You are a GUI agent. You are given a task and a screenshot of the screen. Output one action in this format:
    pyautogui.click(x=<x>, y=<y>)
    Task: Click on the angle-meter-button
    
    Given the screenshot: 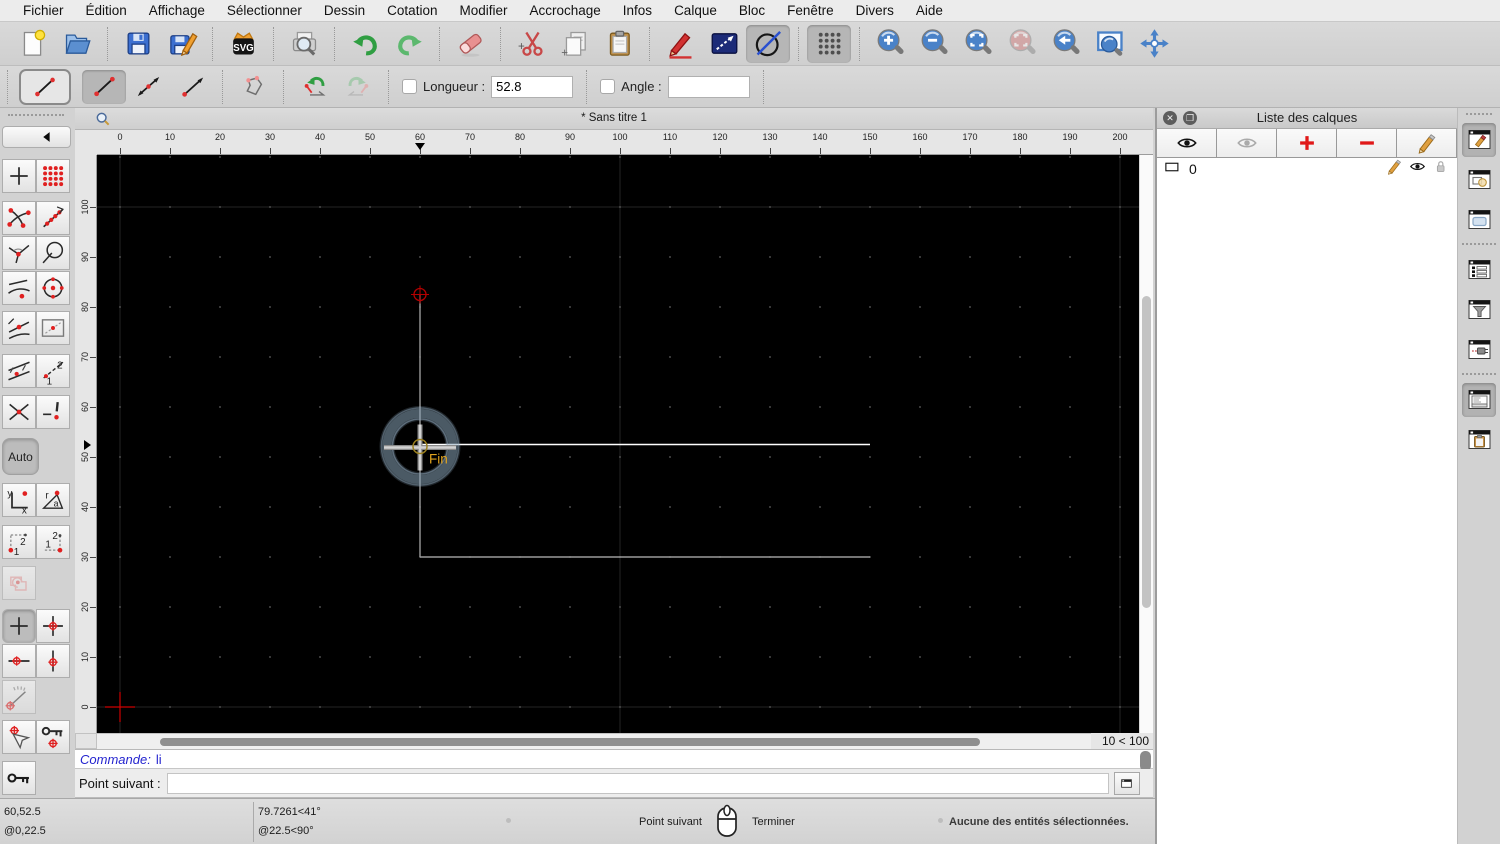 What is the action you would take?
    pyautogui.click(x=19, y=697)
    